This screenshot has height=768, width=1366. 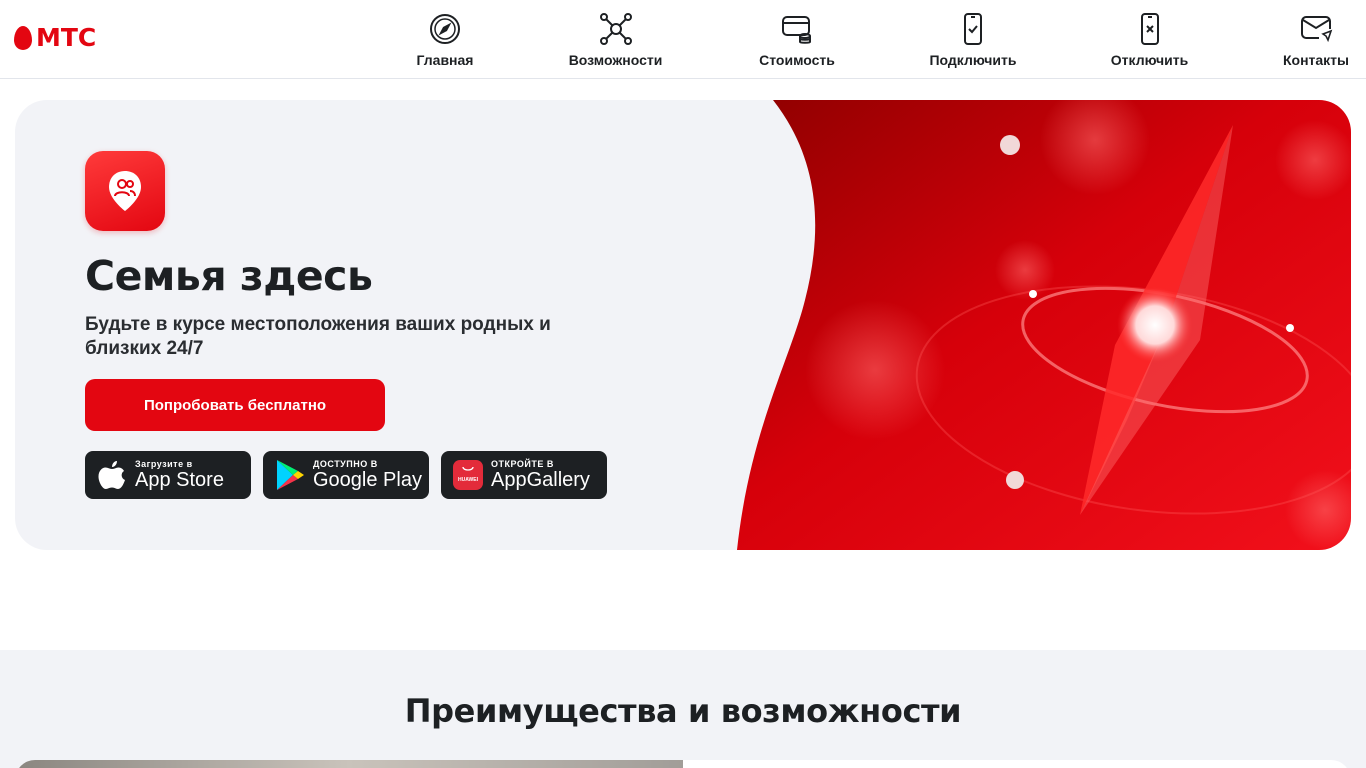 What do you see at coordinates (683, 711) in the screenshot?
I see `advantages-title: Преимущества и возможности` at bounding box center [683, 711].